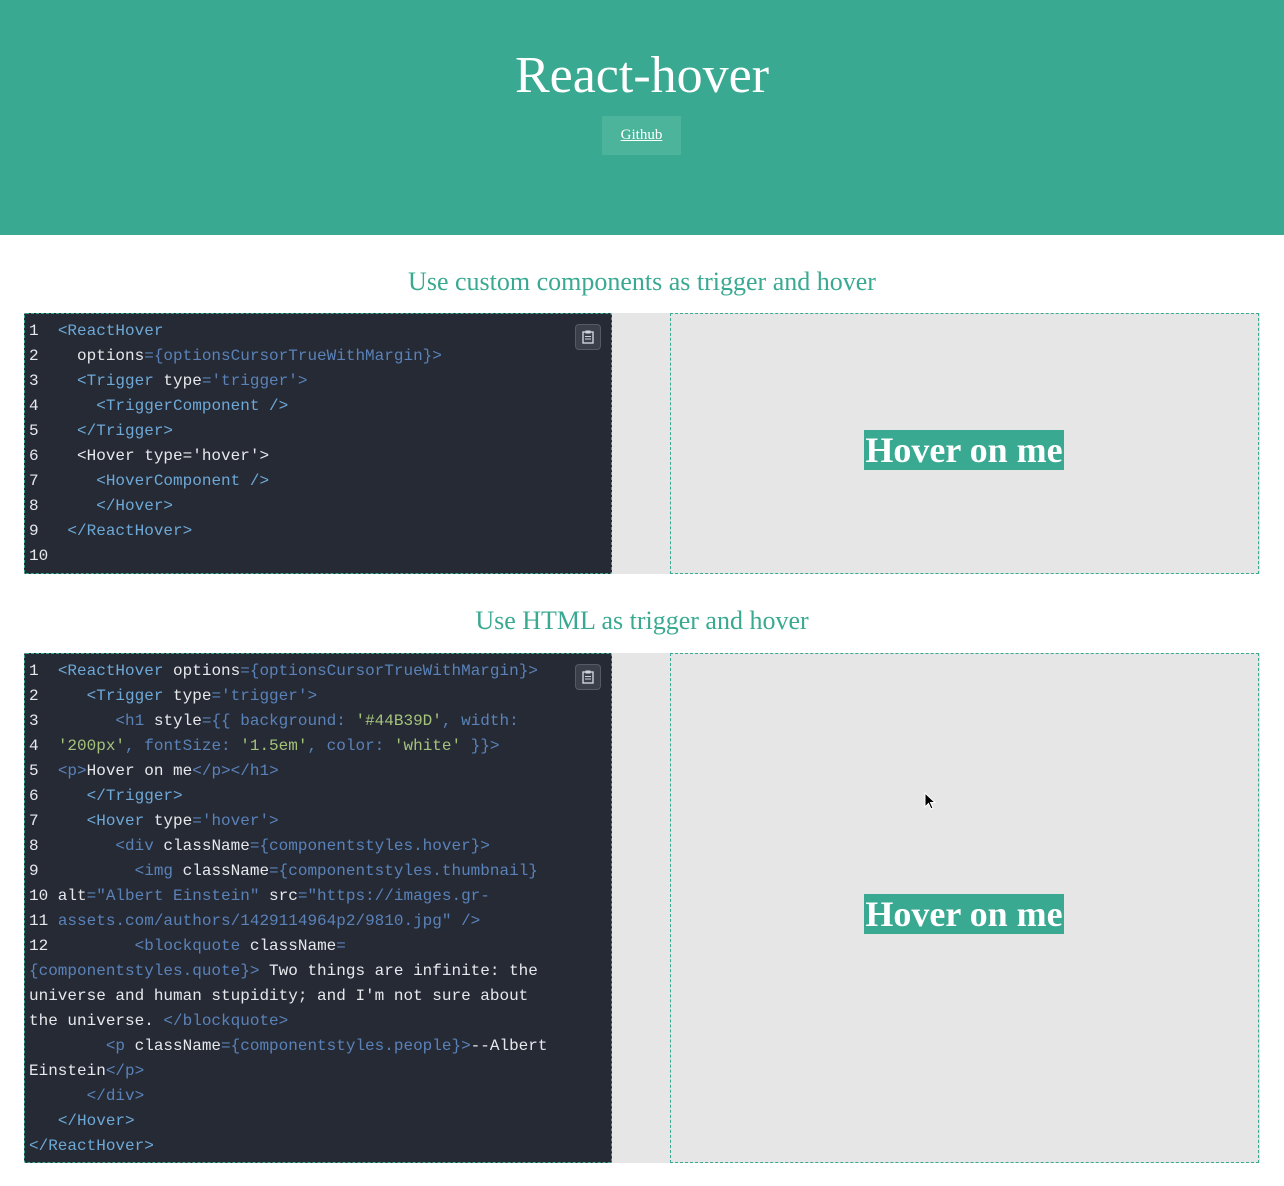 The height and width of the screenshot is (1186, 1284). I want to click on code-line: the universe. </blockquote>, so click(159, 1021).